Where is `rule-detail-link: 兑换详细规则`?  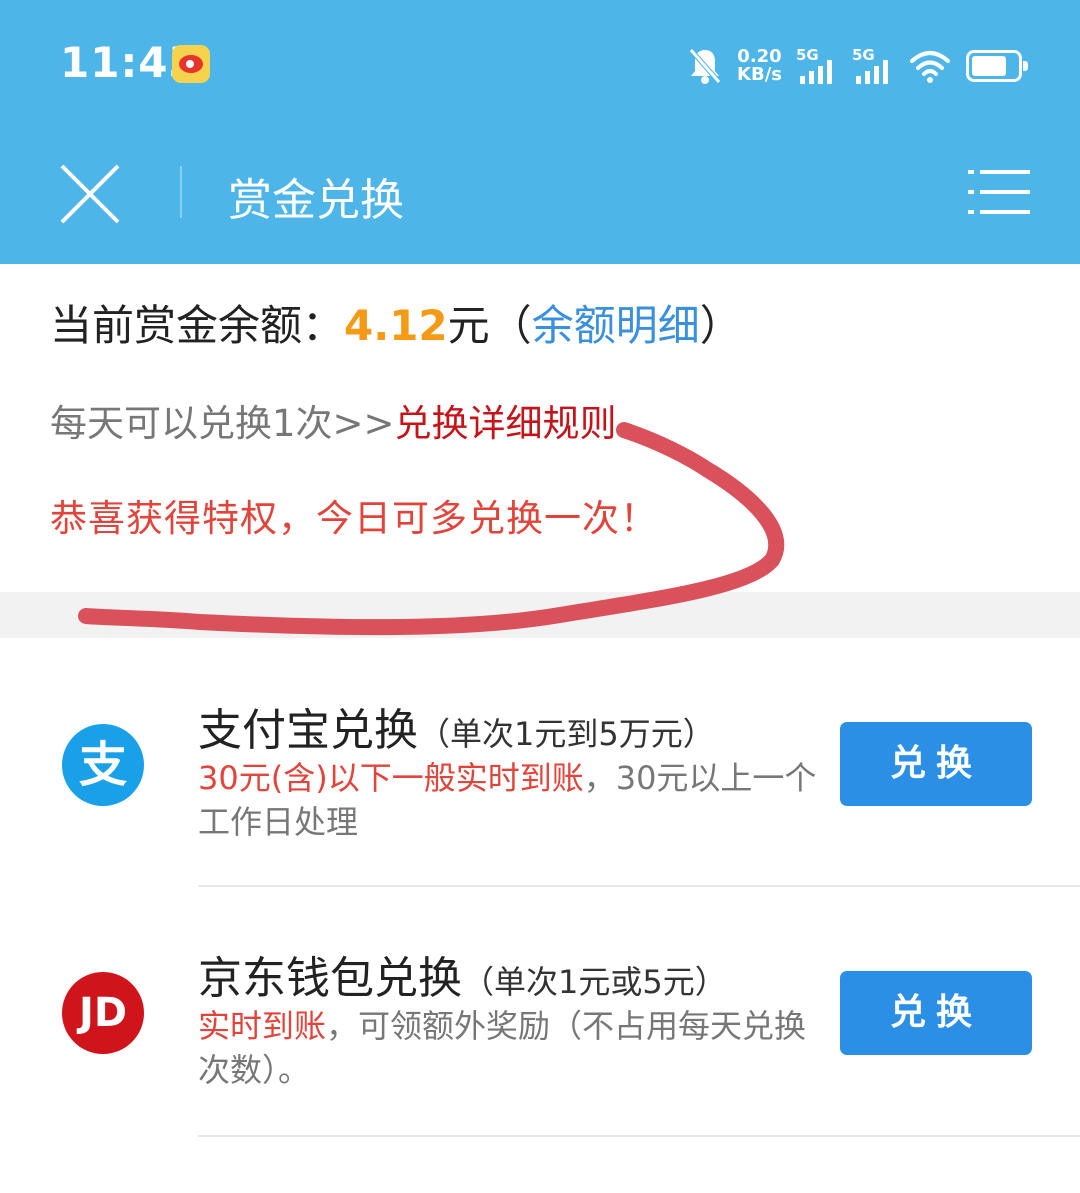 rule-detail-link: 兑换详细规则 is located at coordinates (506, 423).